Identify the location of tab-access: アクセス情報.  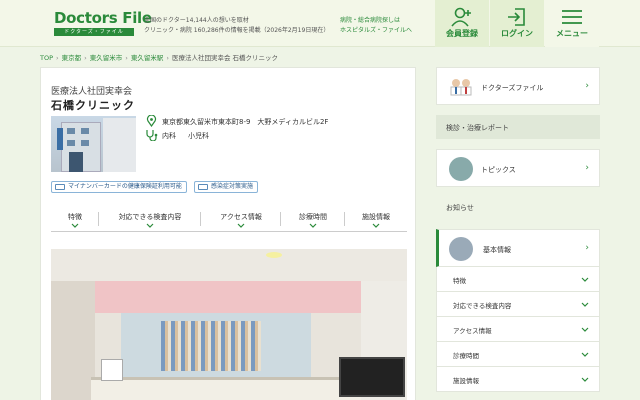
(241, 219).